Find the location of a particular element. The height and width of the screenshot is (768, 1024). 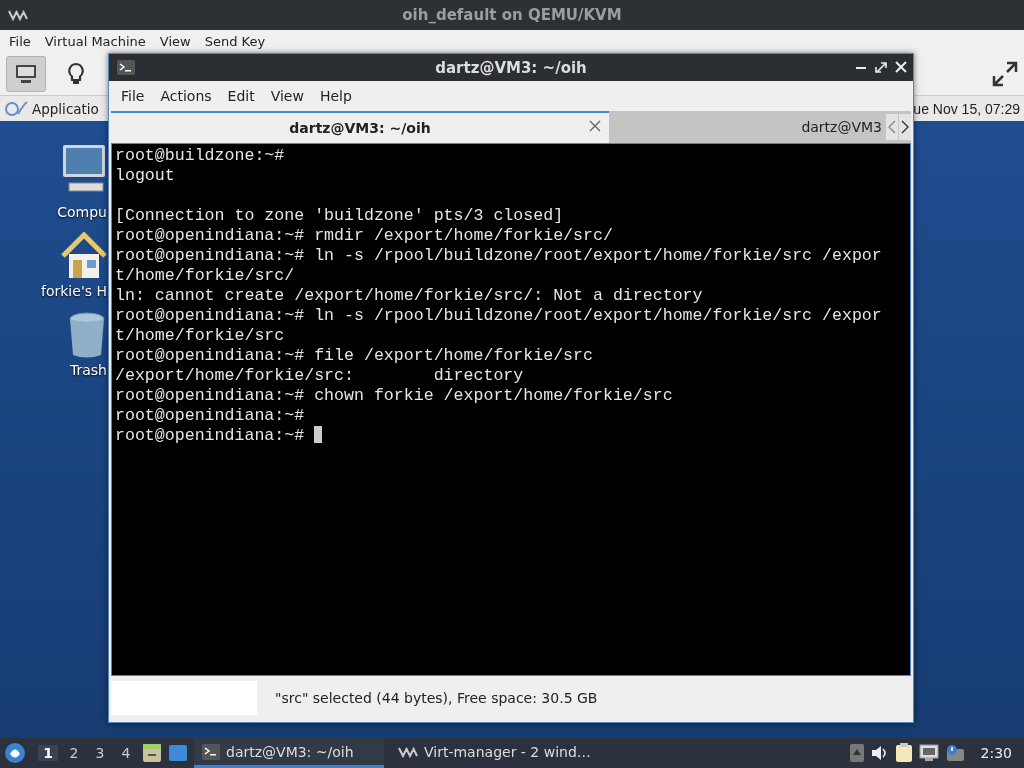

menu-item: Help is located at coordinates (335, 96).